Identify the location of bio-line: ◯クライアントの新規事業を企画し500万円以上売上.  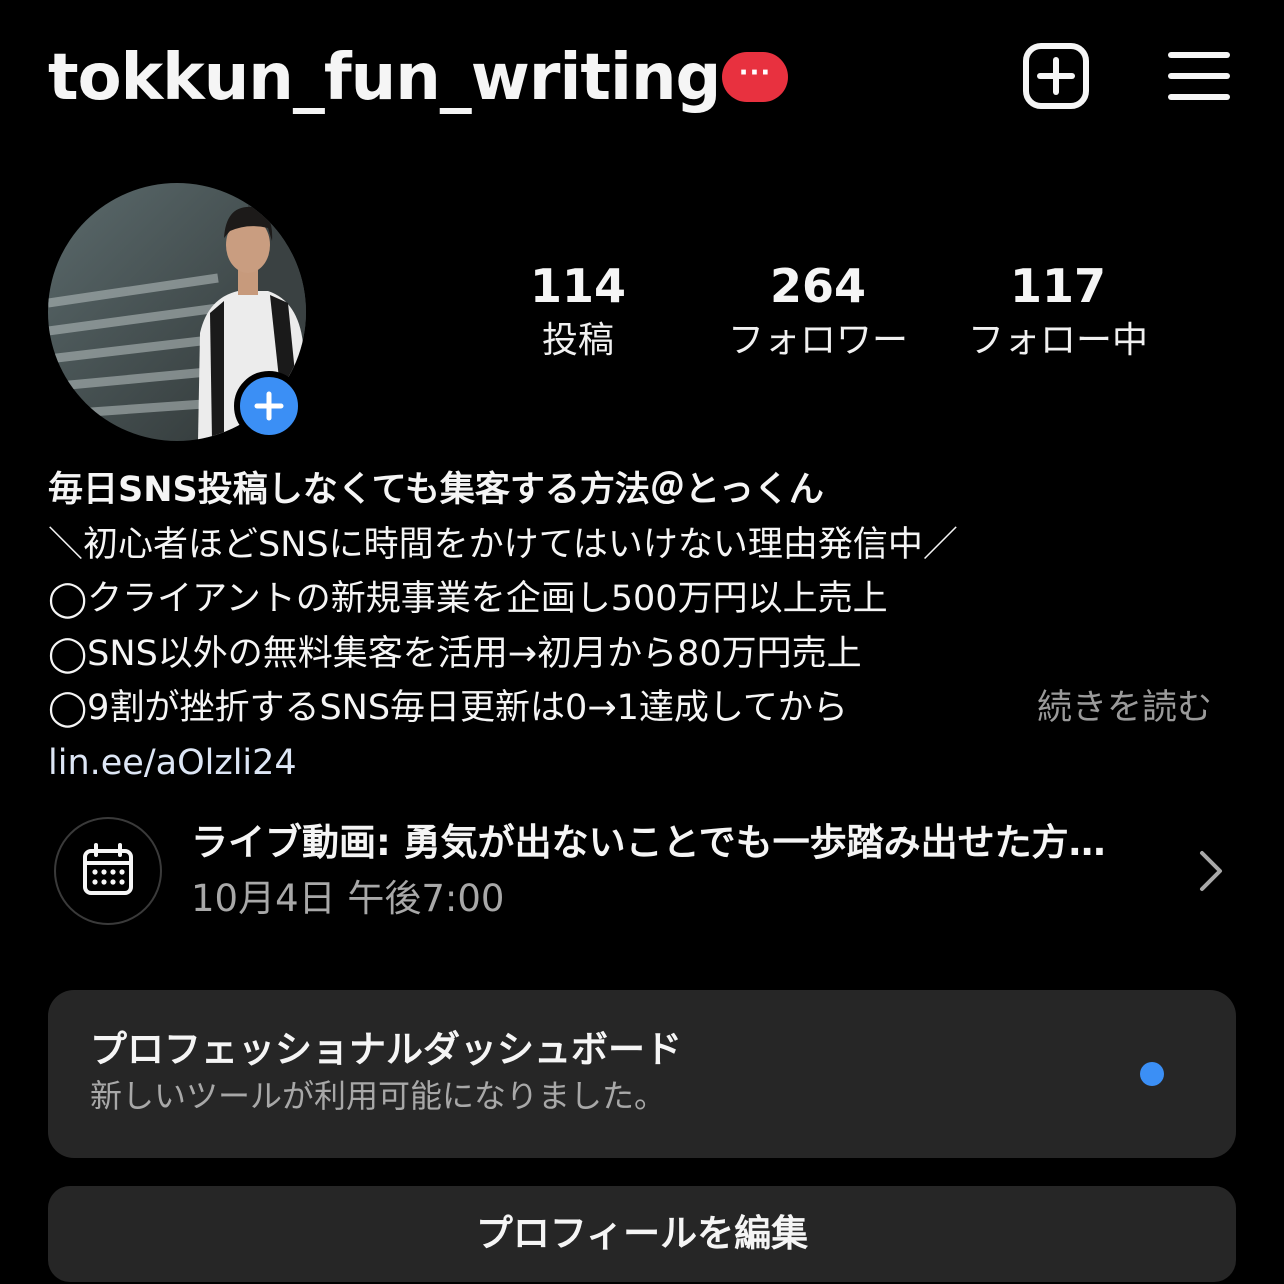
(468, 599).